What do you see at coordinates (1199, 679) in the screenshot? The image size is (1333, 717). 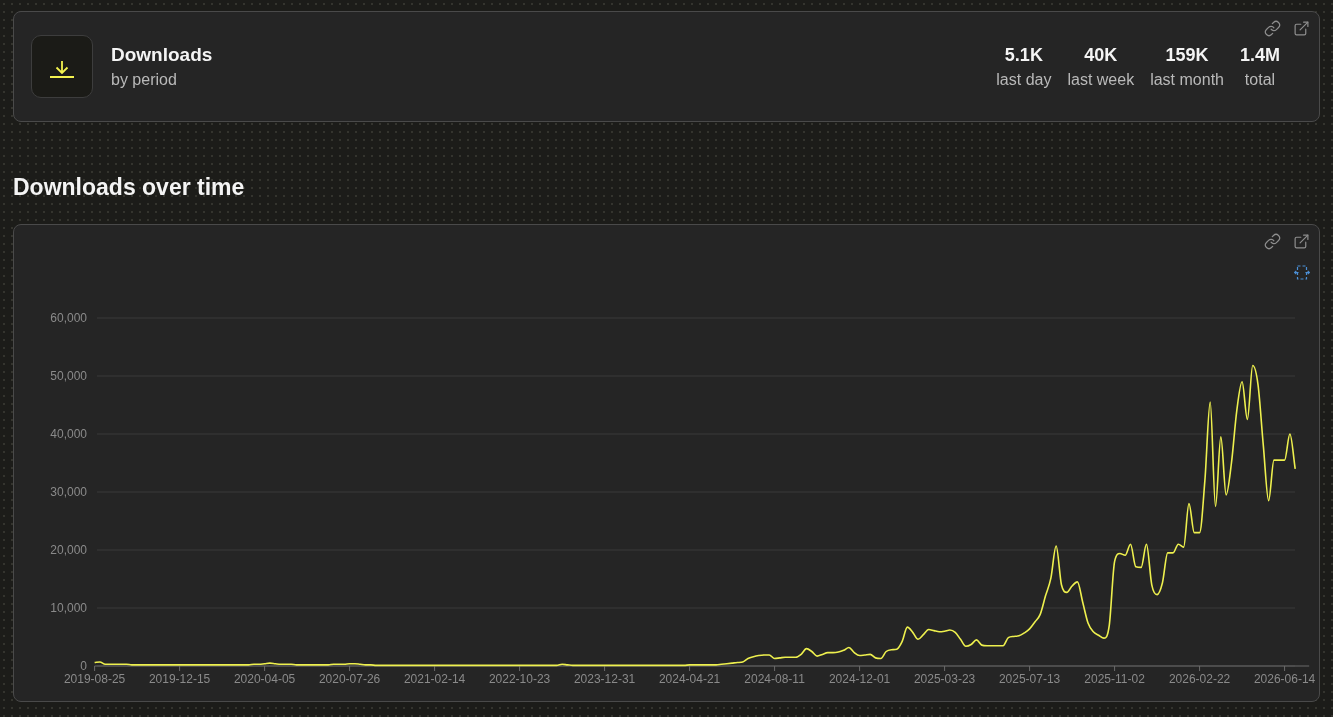 I see `x-axis-label: 2026-02-22` at bounding box center [1199, 679].